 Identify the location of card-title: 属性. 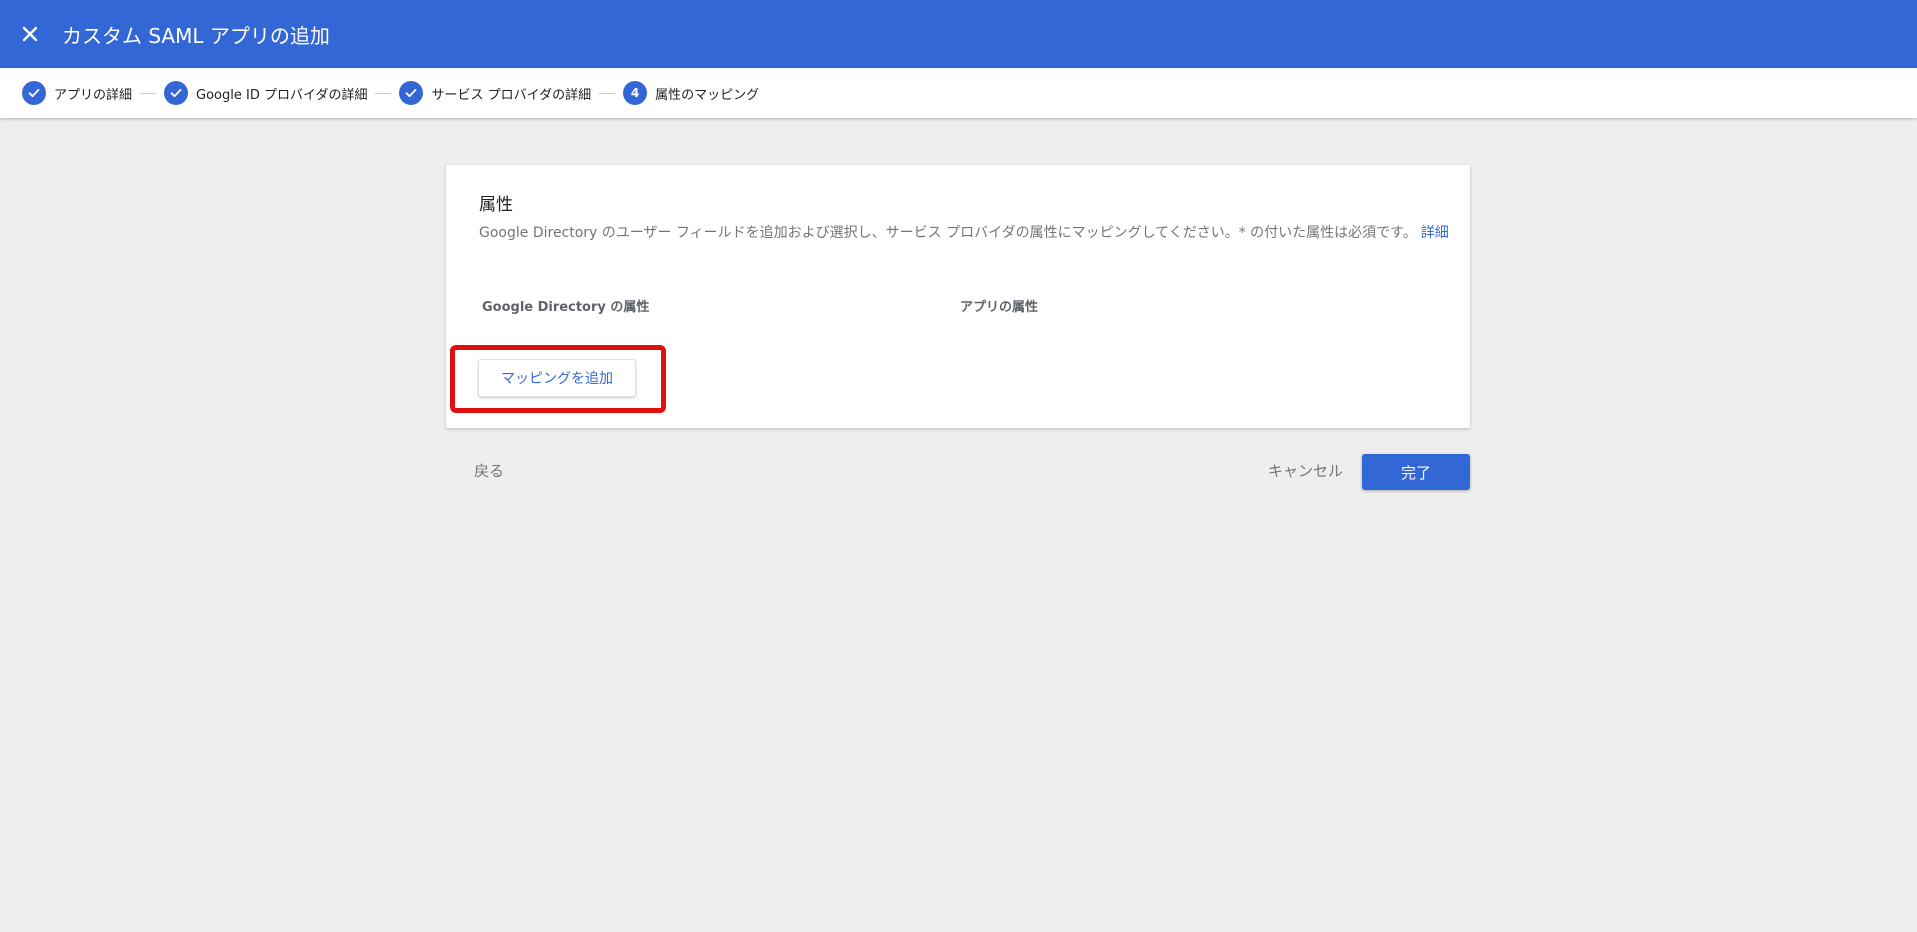
(496, 205).